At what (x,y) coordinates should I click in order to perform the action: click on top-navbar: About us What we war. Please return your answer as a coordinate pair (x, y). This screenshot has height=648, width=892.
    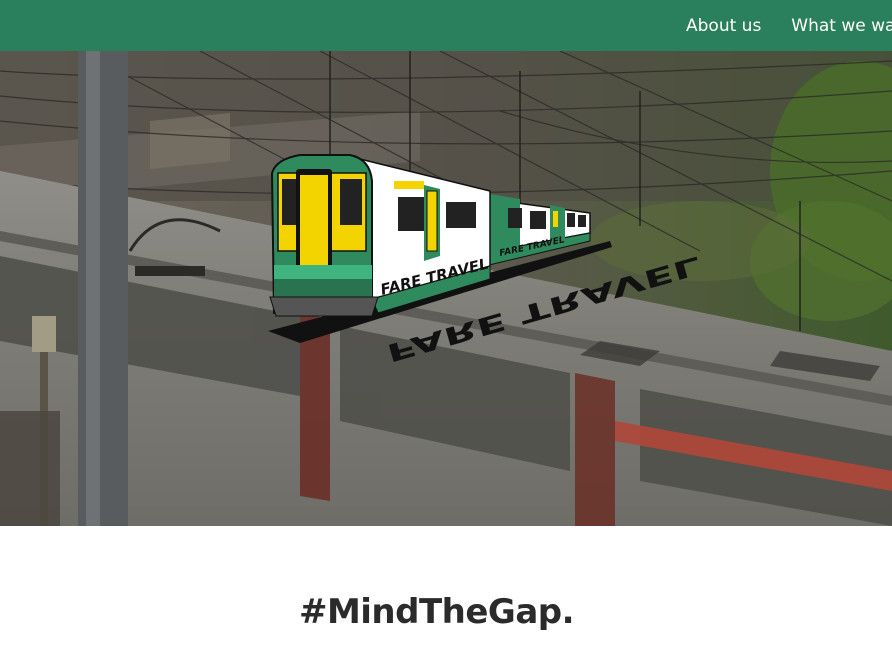
    Looking at the image, I should click on (446, 25).